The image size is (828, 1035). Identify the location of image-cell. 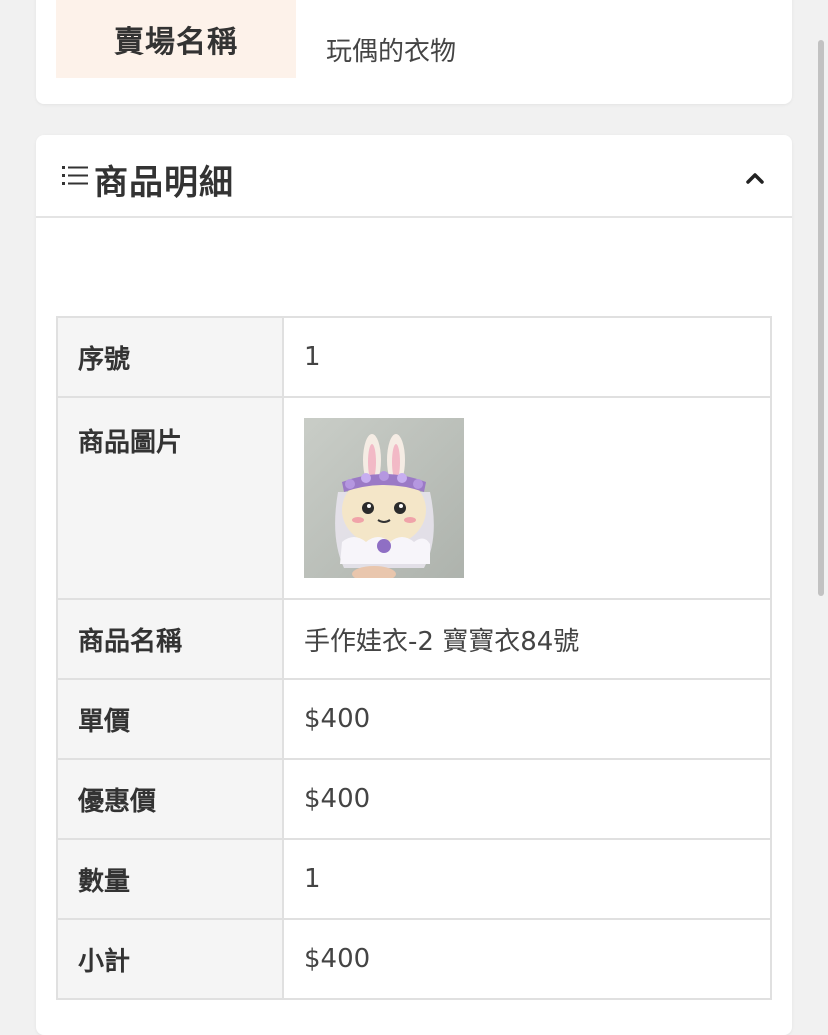
(527, 498).